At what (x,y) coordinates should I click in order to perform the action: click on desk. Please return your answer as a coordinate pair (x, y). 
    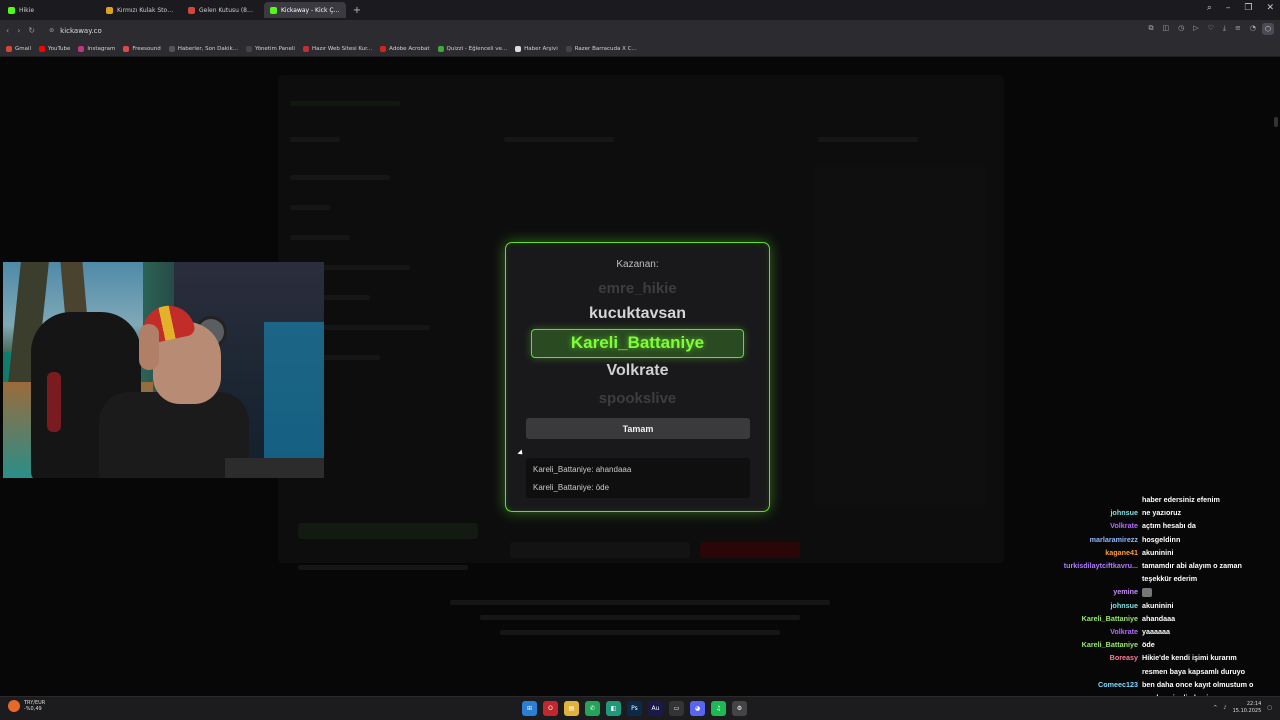
    Looking at the image, I should click on (274, 468).